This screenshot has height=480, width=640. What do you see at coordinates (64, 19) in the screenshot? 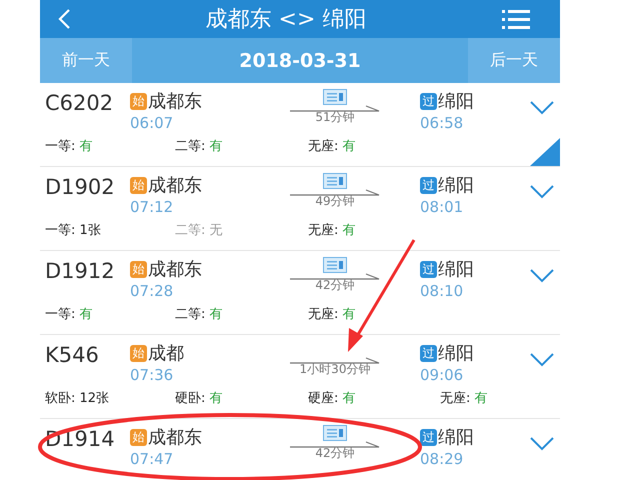
I see `back-icon` at bounding box center [64, 19].